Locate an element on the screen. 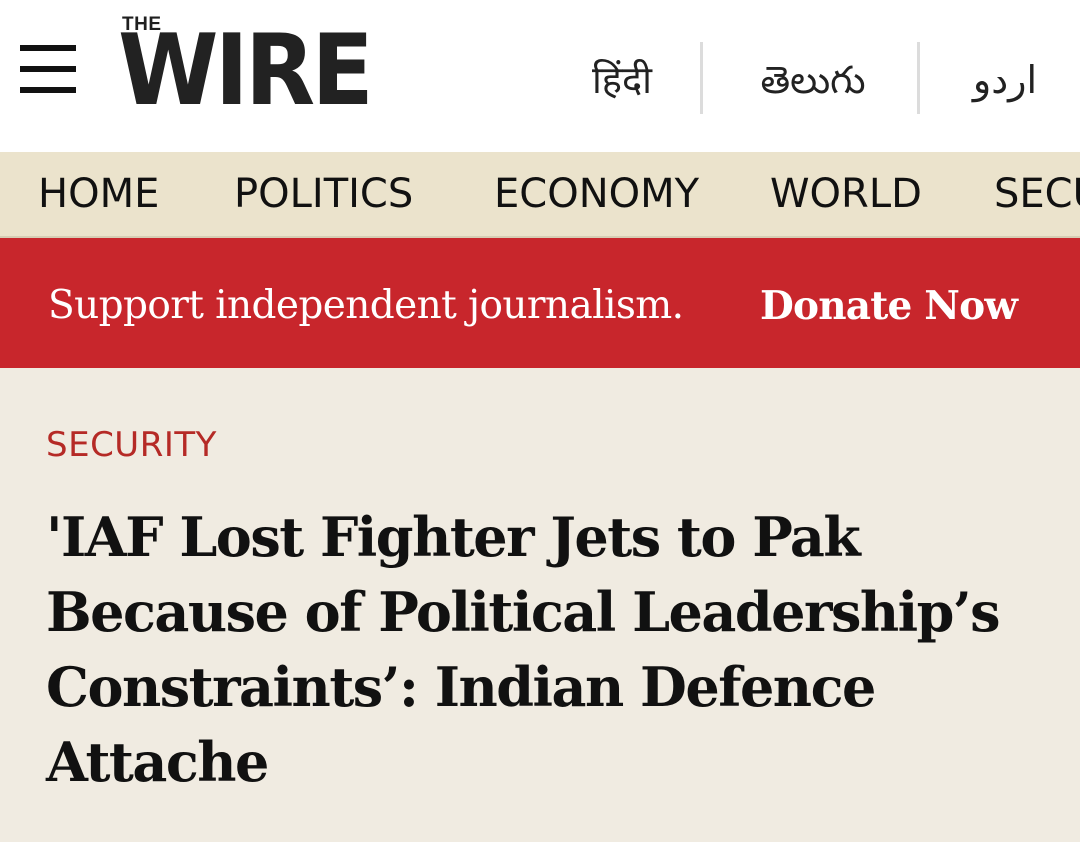  language-hindi-link: हिंदी is located at coordinates (622, 80).